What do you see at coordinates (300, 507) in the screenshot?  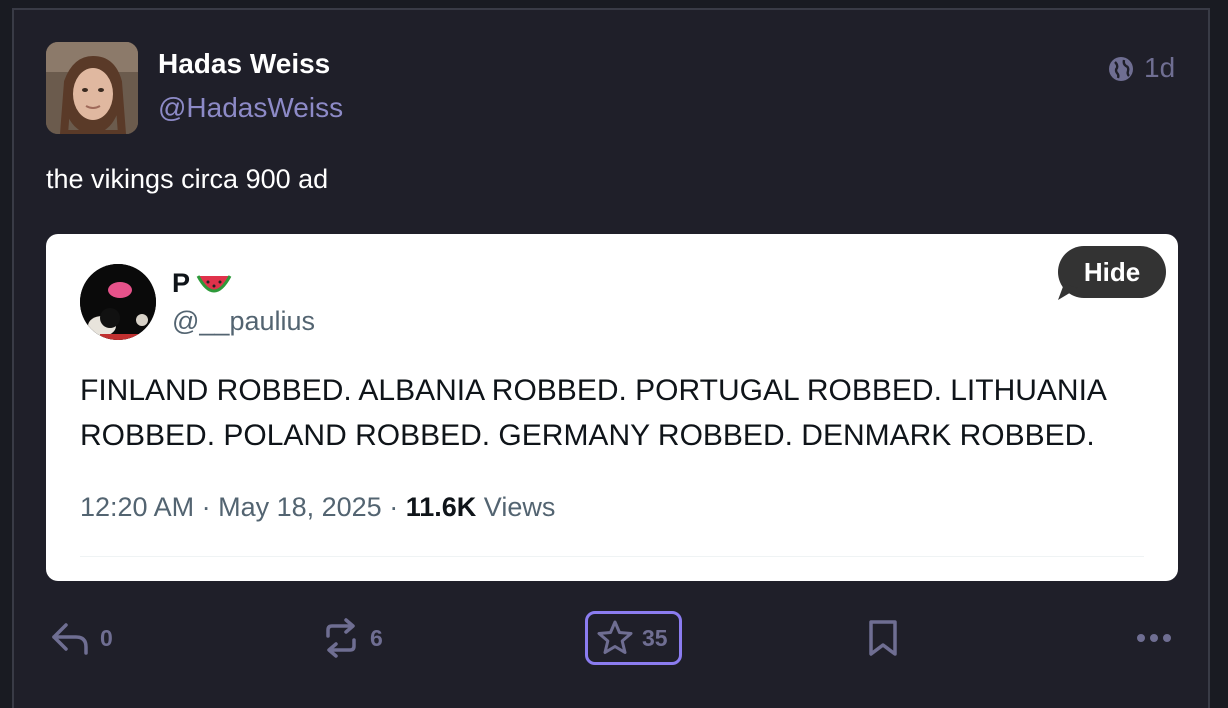 I see `embed-date: May 18, 2025` at bounding box center [300, 507].